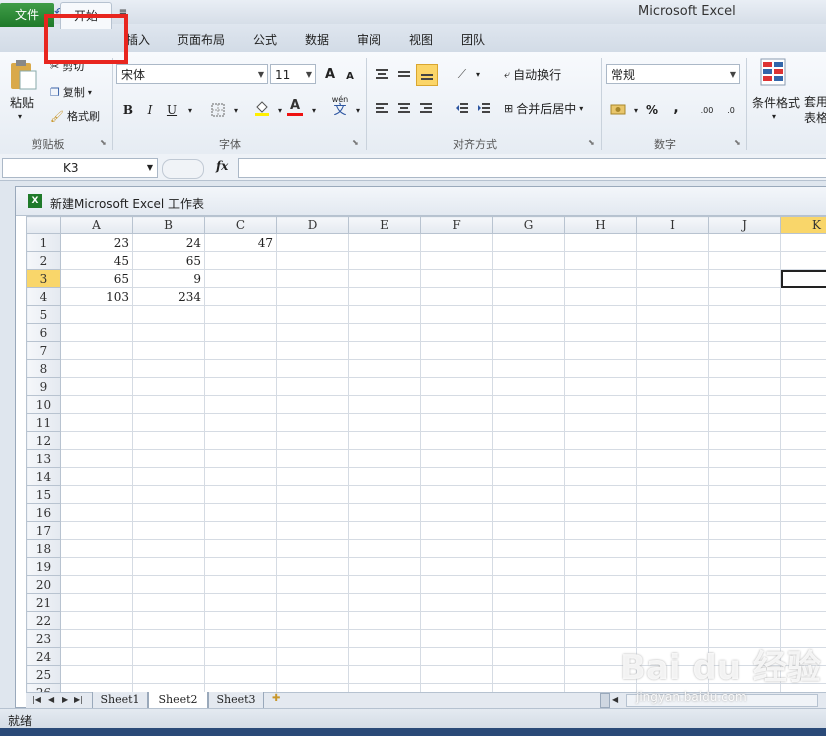  What do you see at coordinates (201, 40) in the screenshot?
I see `tab-page-layout: 页面布局` at bounding box center [201, 40].